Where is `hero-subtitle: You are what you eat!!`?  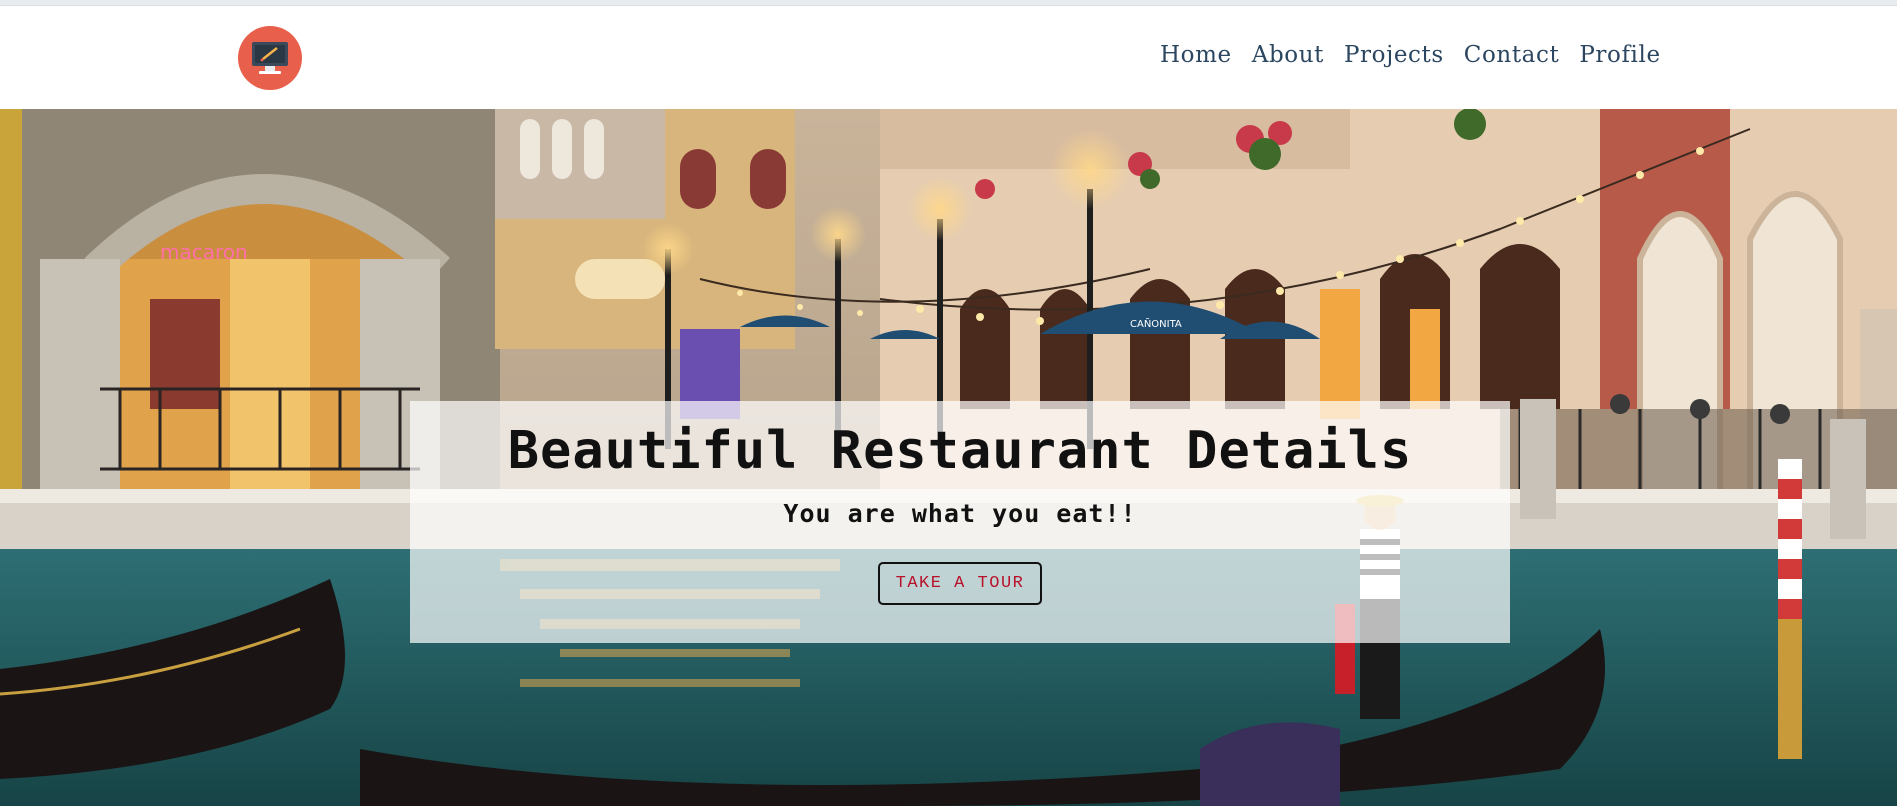
hero-subtitle: You are what you eat!! is located at coordinates (960, 513).